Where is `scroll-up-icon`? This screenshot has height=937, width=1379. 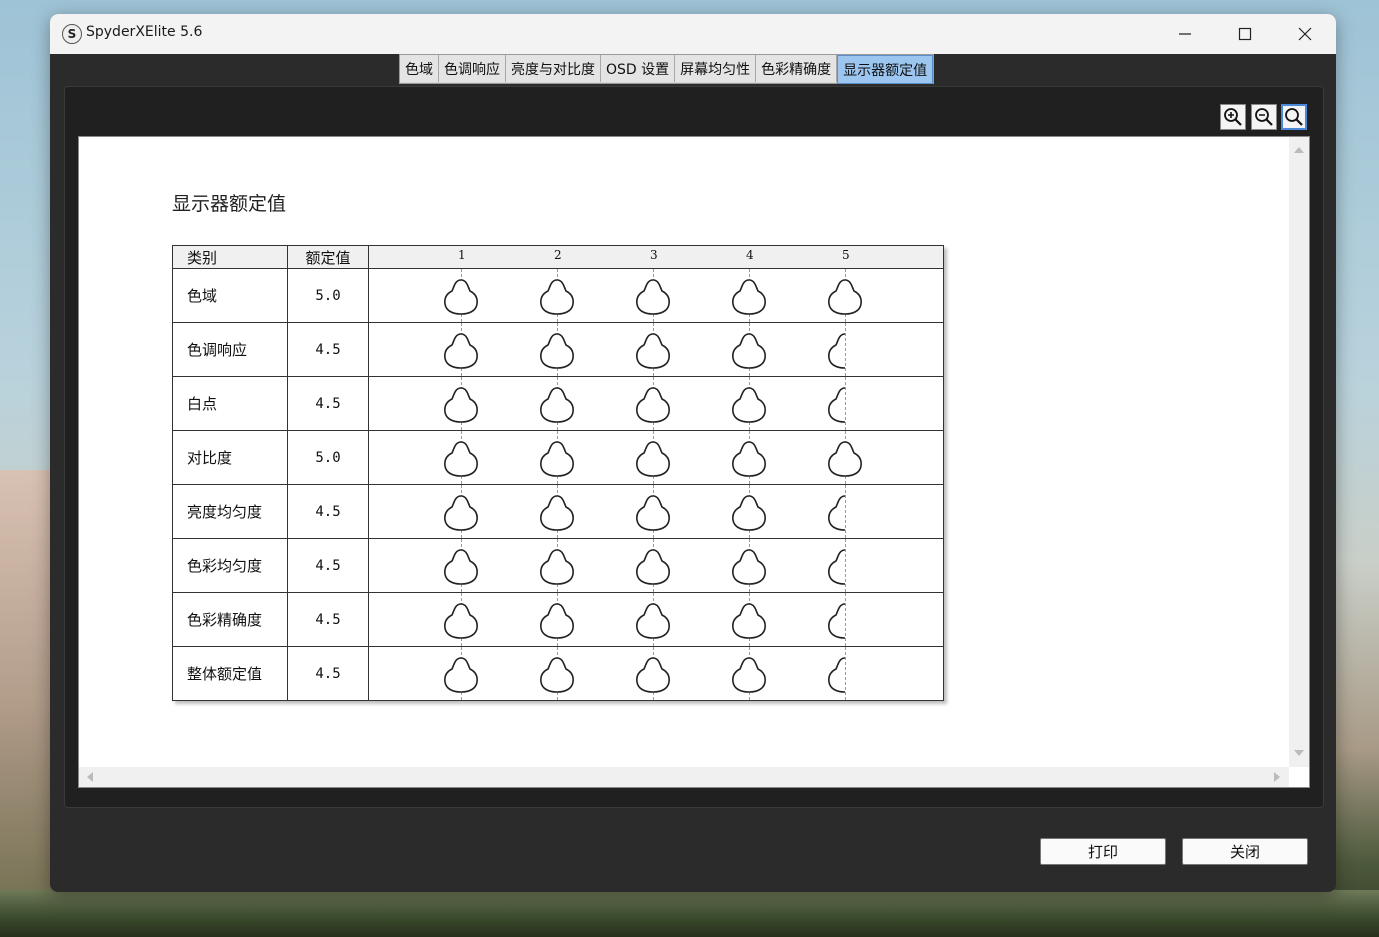 scroll-up-icon is located at coordinates (1299, 151).